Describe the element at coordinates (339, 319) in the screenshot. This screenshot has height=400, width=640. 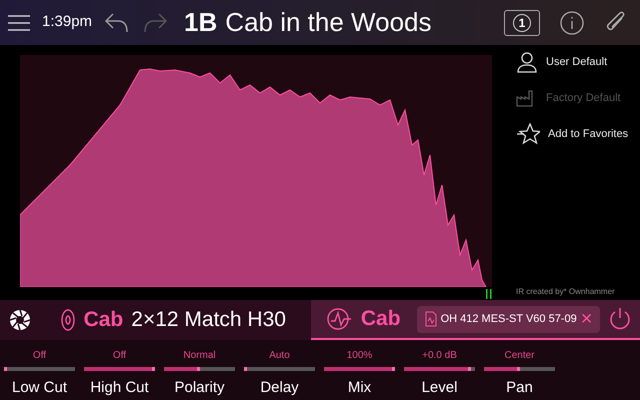
I see `ir-speaker-icon` at that location.